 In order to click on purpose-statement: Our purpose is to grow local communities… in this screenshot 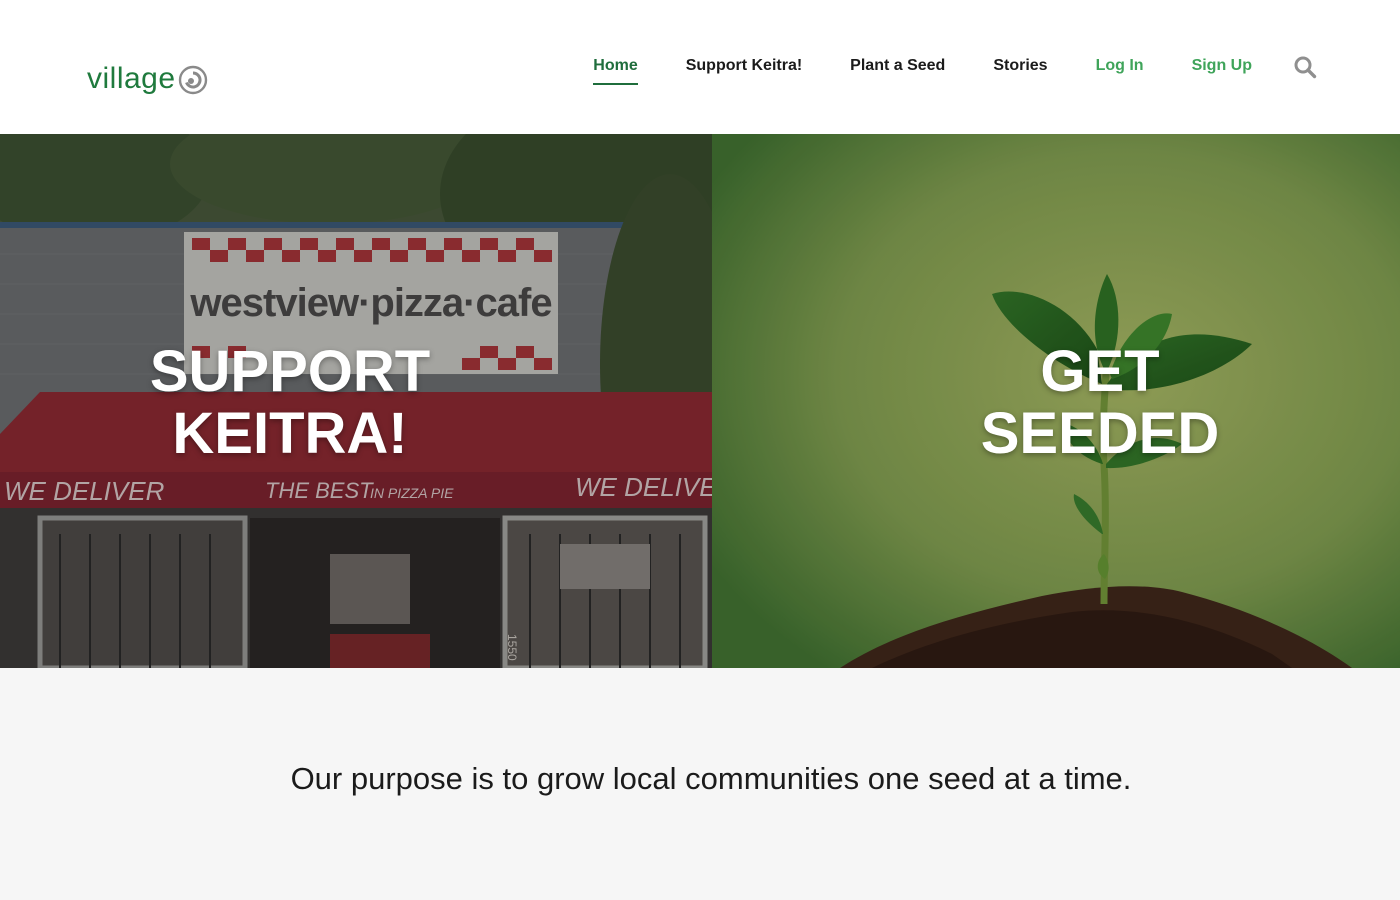, I will do `click(711, 778)`.